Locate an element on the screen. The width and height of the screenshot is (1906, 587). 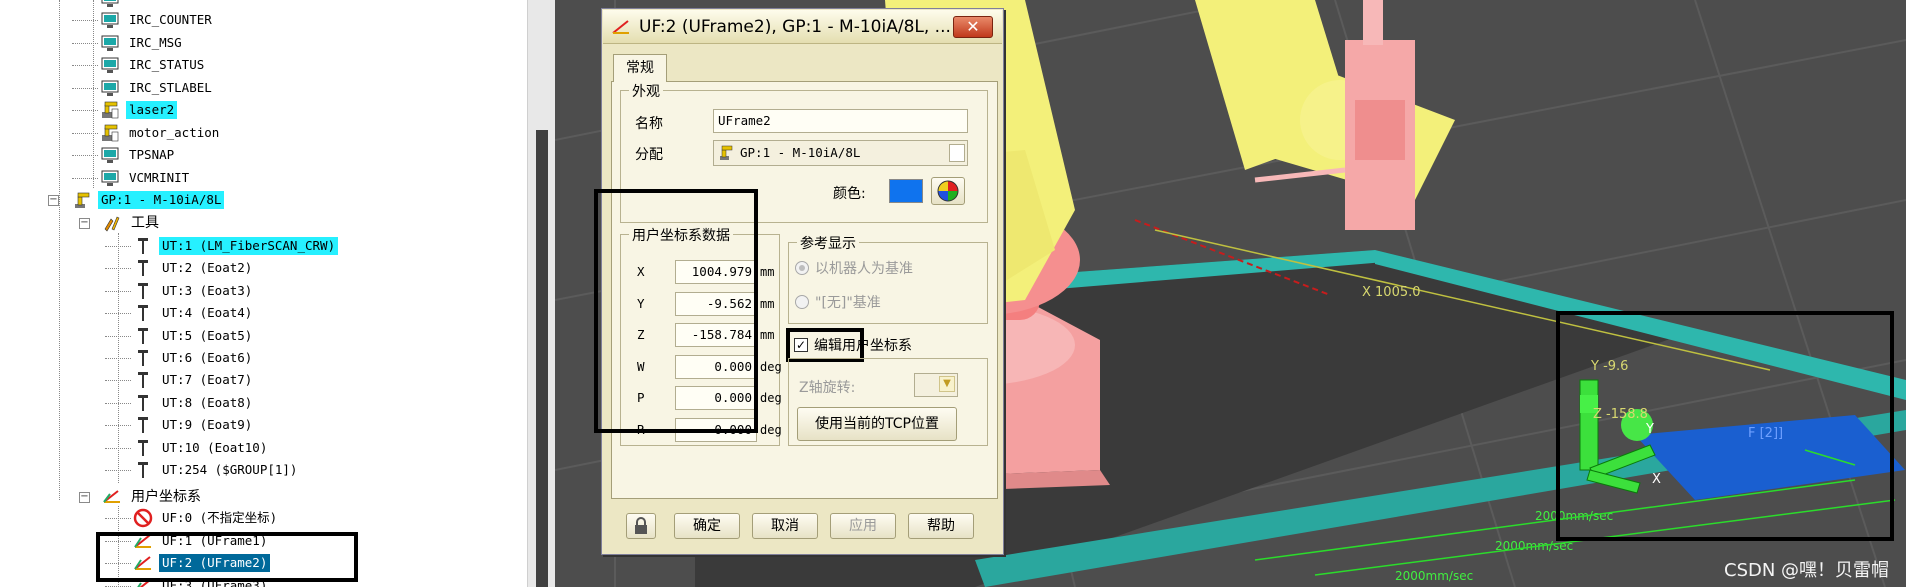
frame-axis-x: X is located at coordinates (1656, 479).